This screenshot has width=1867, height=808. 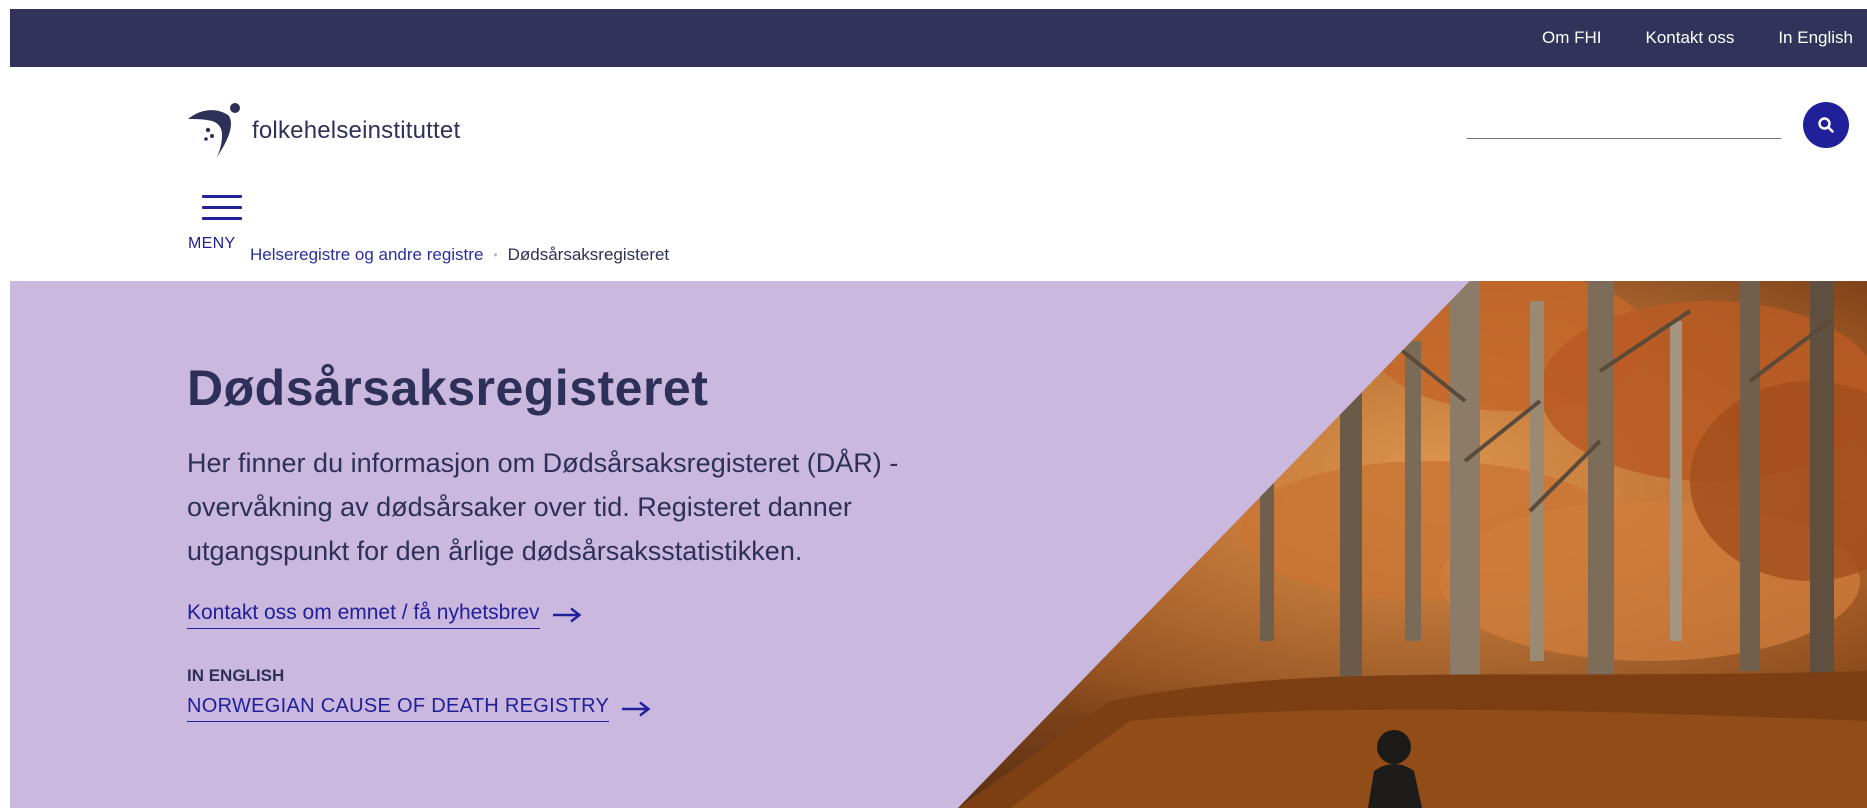 What do you see at coordinates (1624, 124) in the screenshot?
I see `search-input` at bounding box center [1624, 124].